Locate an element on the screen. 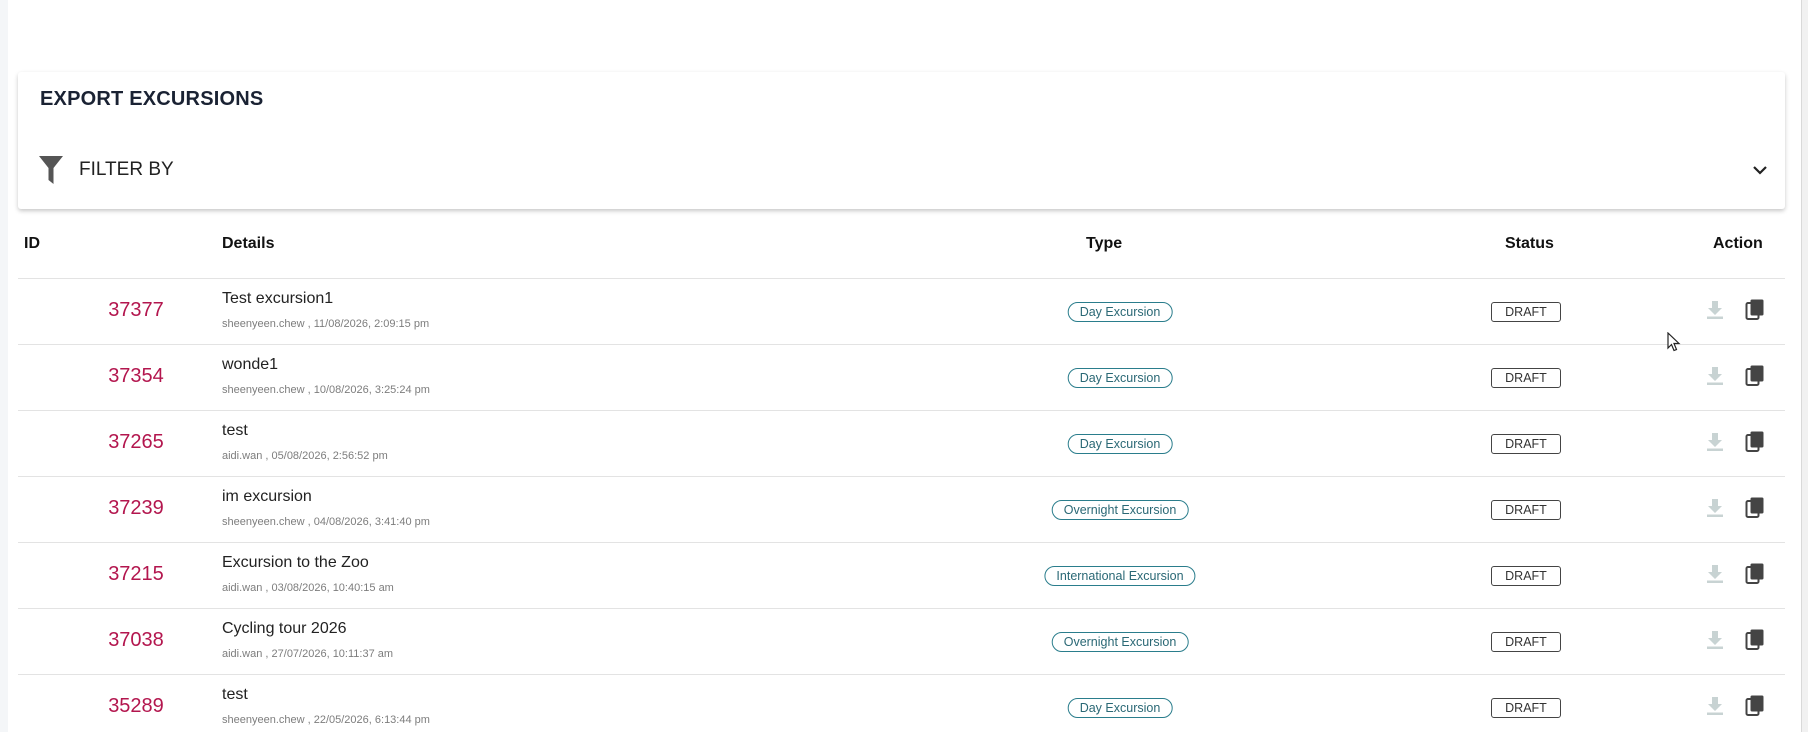 Image resolution: width=1808 pixels, height=740 pixels. excursion-id: 37239 is located at coordinates (136, 508).